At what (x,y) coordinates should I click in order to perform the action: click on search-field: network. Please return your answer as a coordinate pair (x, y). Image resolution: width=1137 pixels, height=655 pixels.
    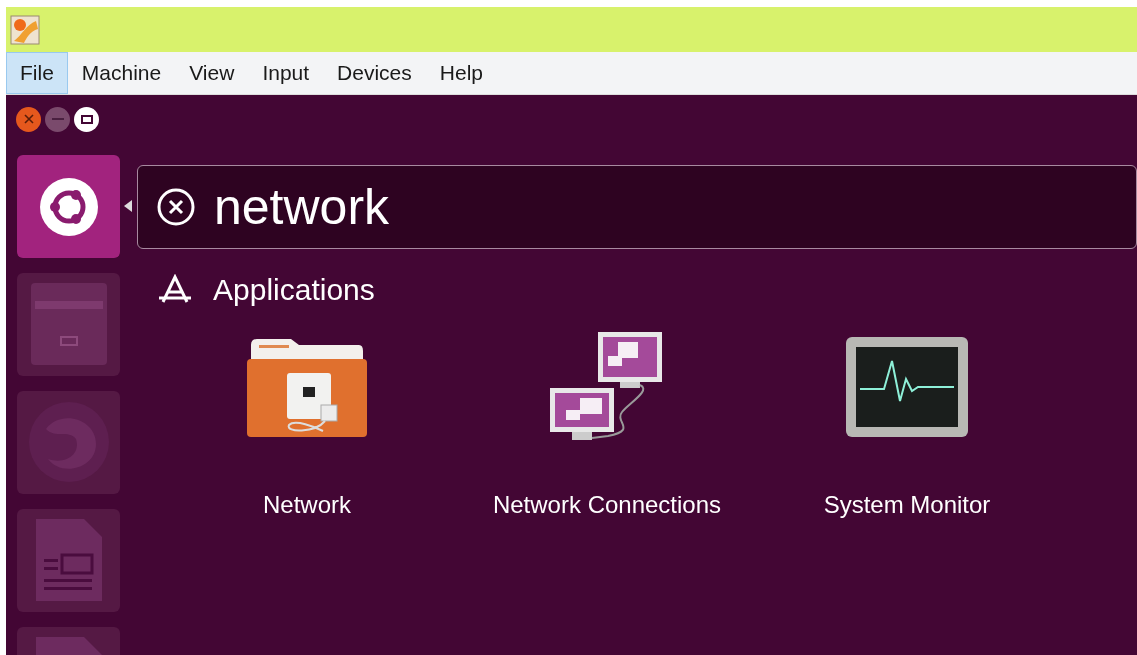
    Looking at the image, I should click on (637, 207).